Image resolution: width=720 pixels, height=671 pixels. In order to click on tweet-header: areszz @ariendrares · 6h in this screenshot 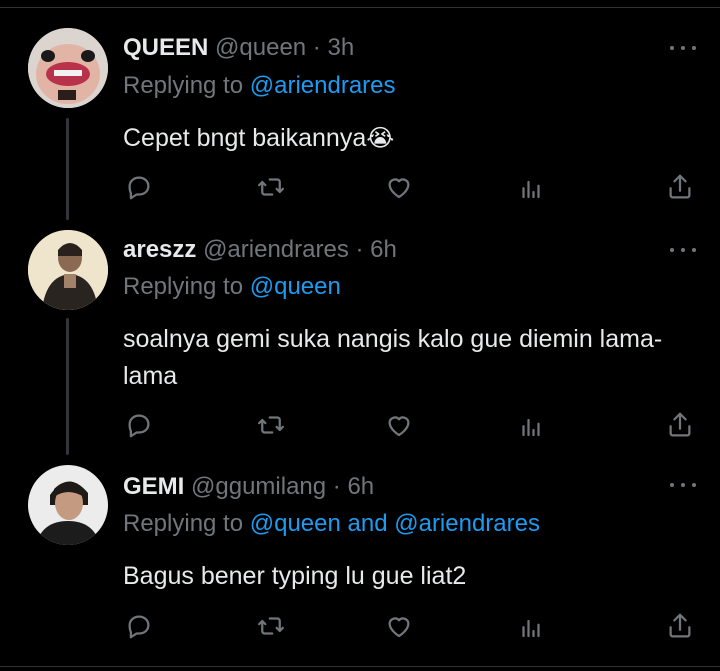, I will do `click(260, 250)`.